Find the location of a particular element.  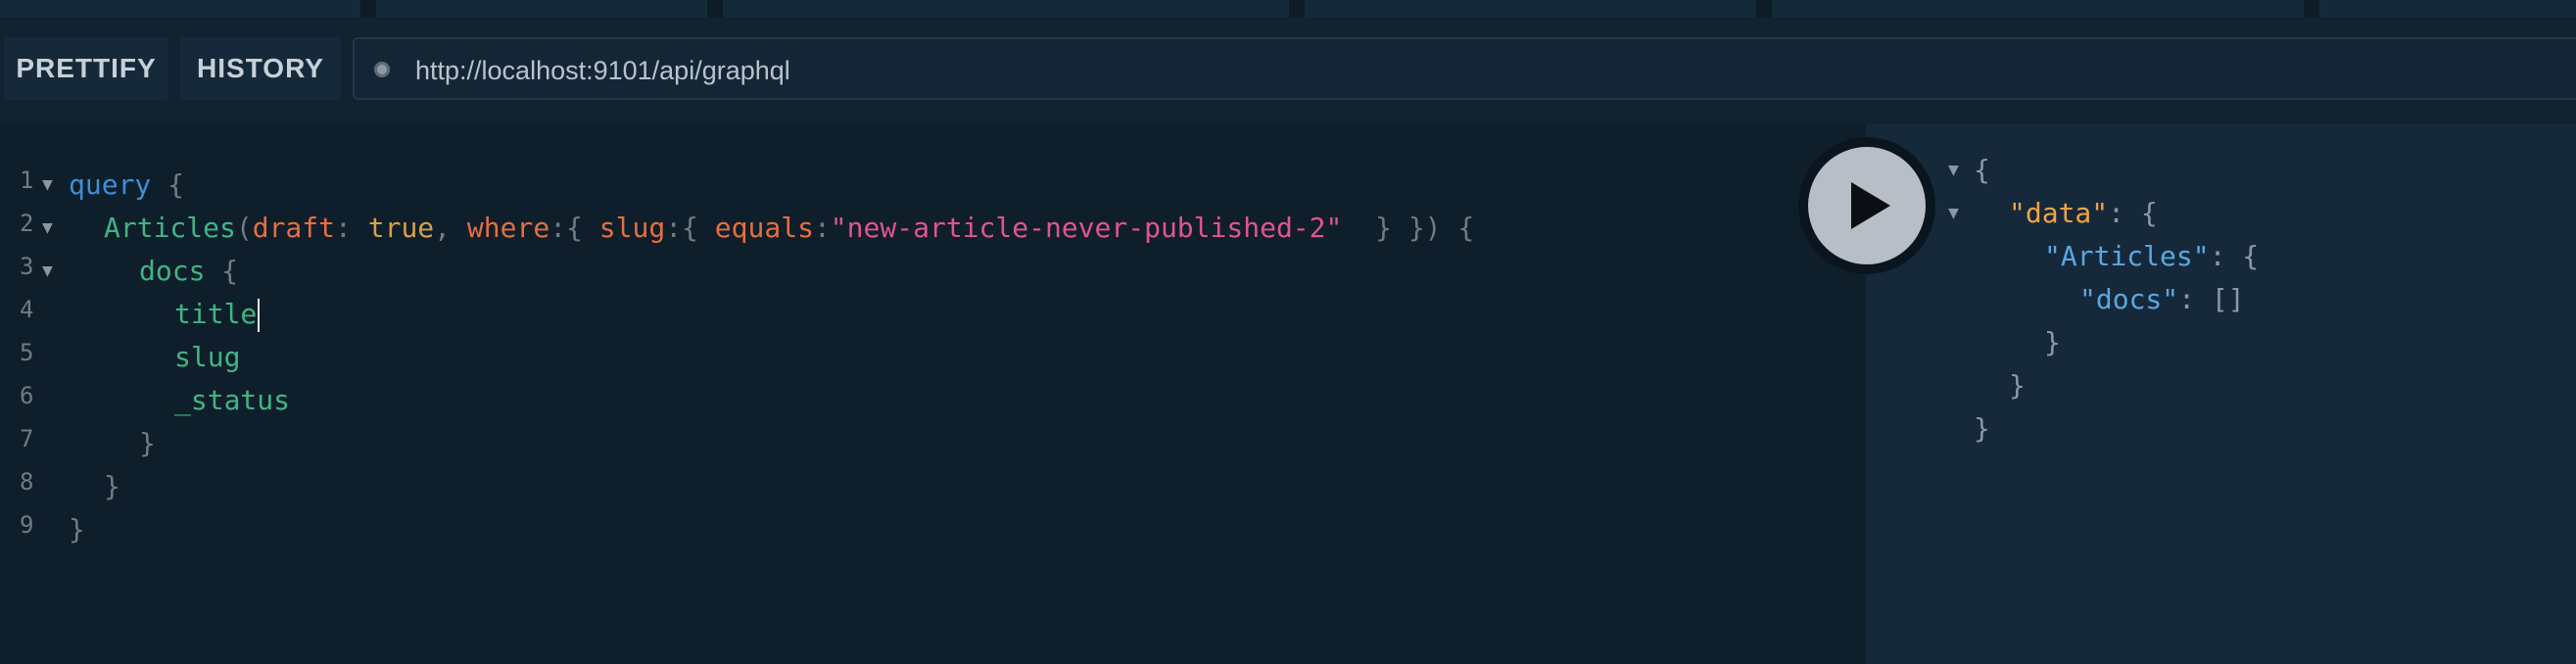

code-line: docs { is located at coordinates (188, 271).